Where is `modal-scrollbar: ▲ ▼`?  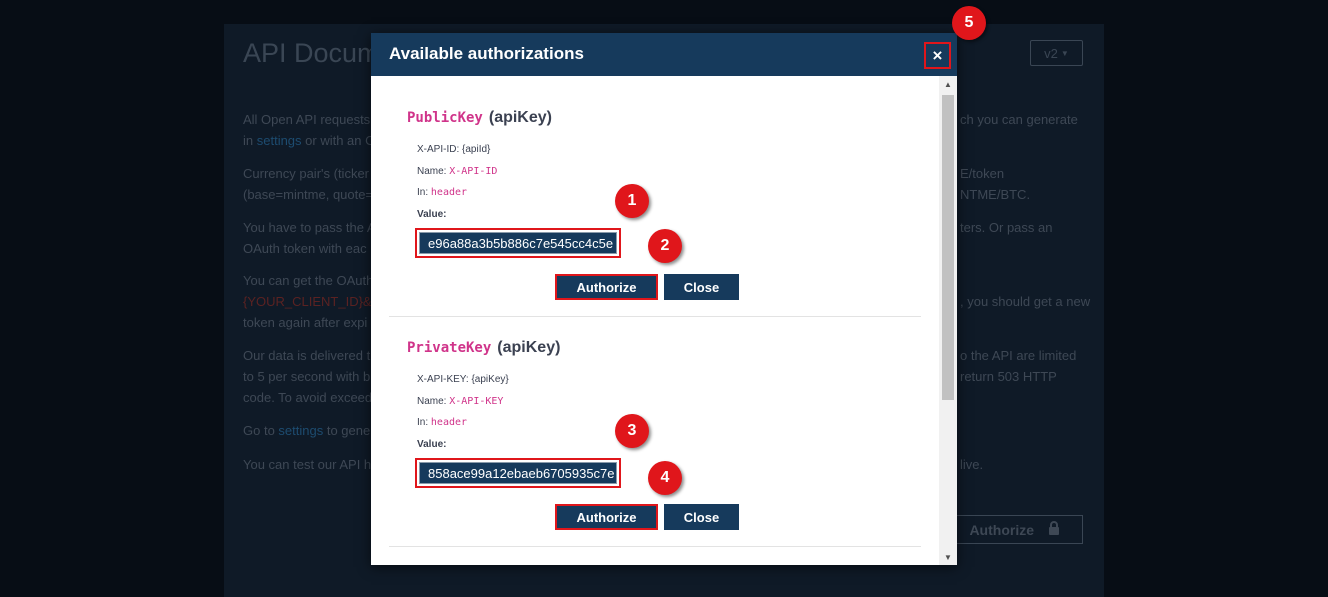 modal-scrollbar: ▲ ▼ is located at coordinates (948, 320).